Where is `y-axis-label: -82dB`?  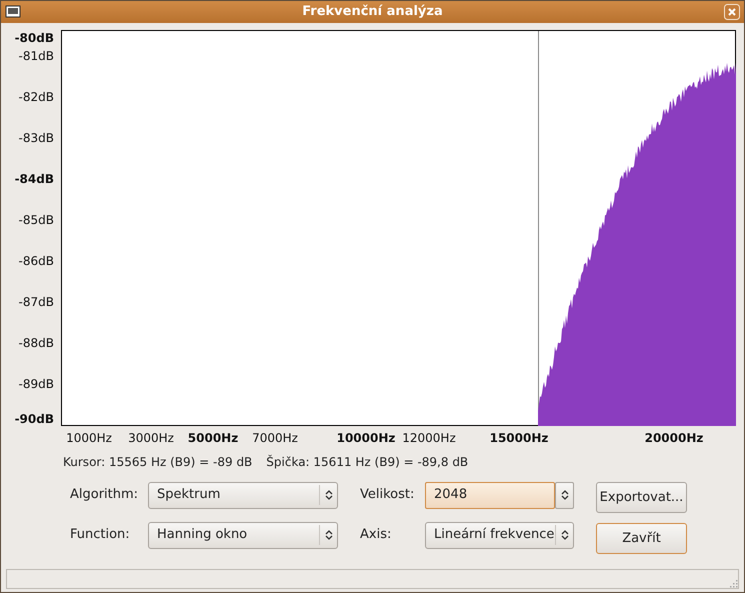
y-axis-label: -82dB is located at coordinates (36, 97).